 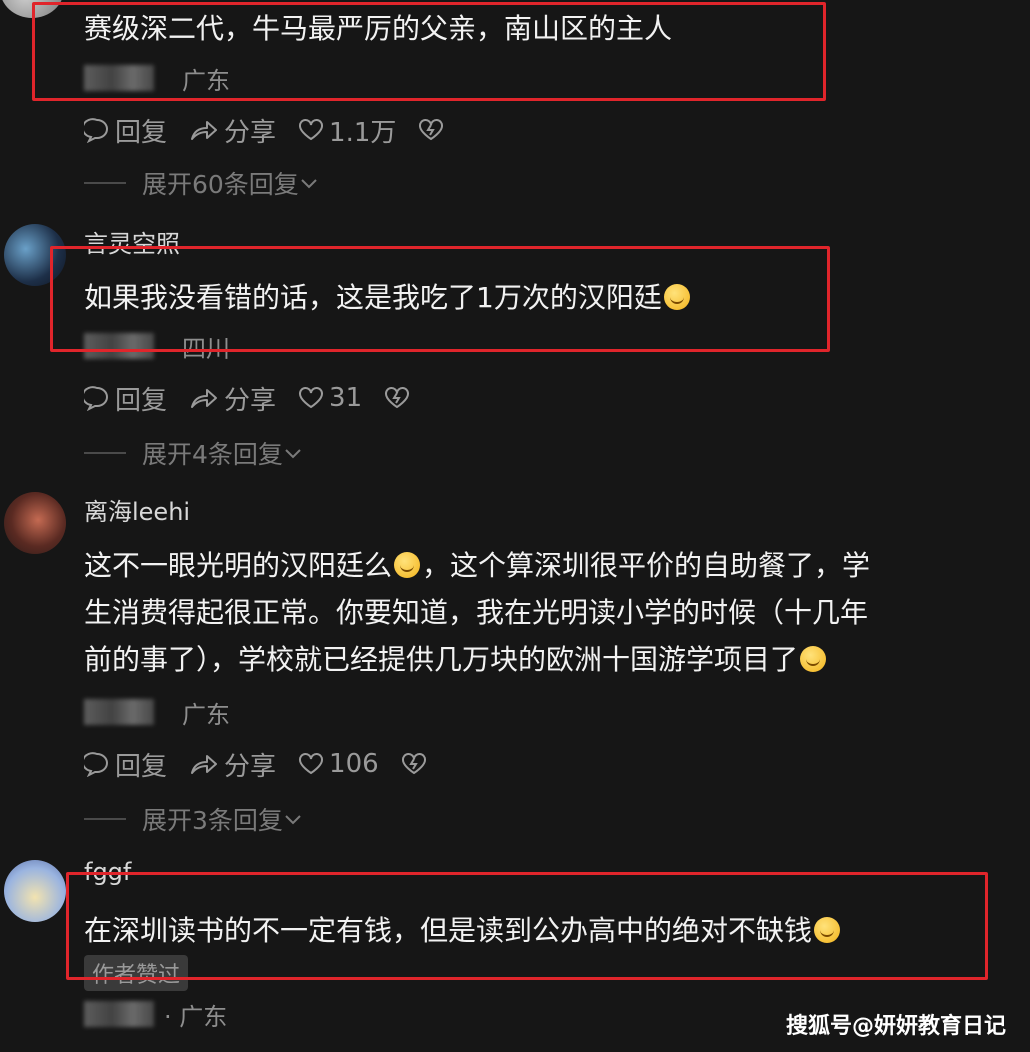 What do you see at coordinates (157, 712) in the screenshot?
I see `comment-meta: 广东` at bounding box center [157, 712].